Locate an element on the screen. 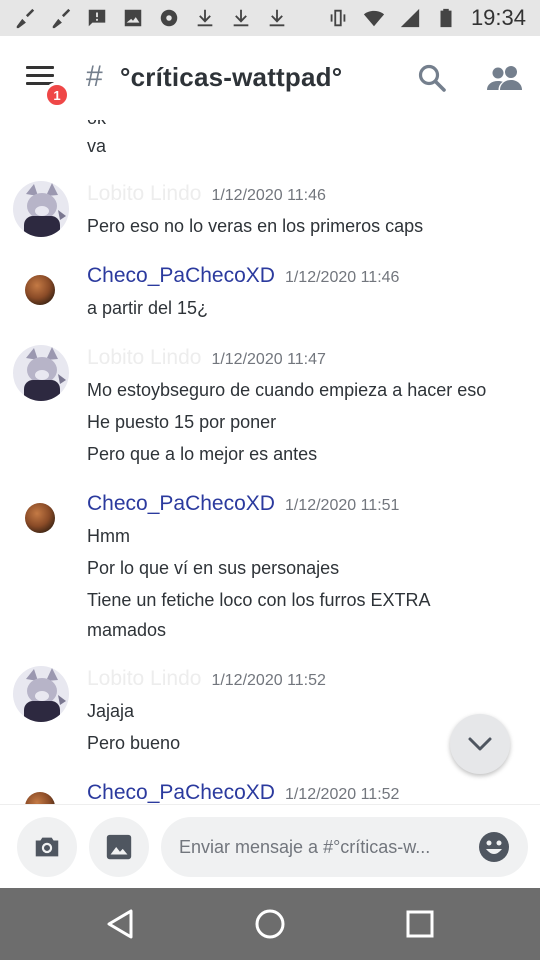  system-nav-bar is located at coordinates (270, 924).